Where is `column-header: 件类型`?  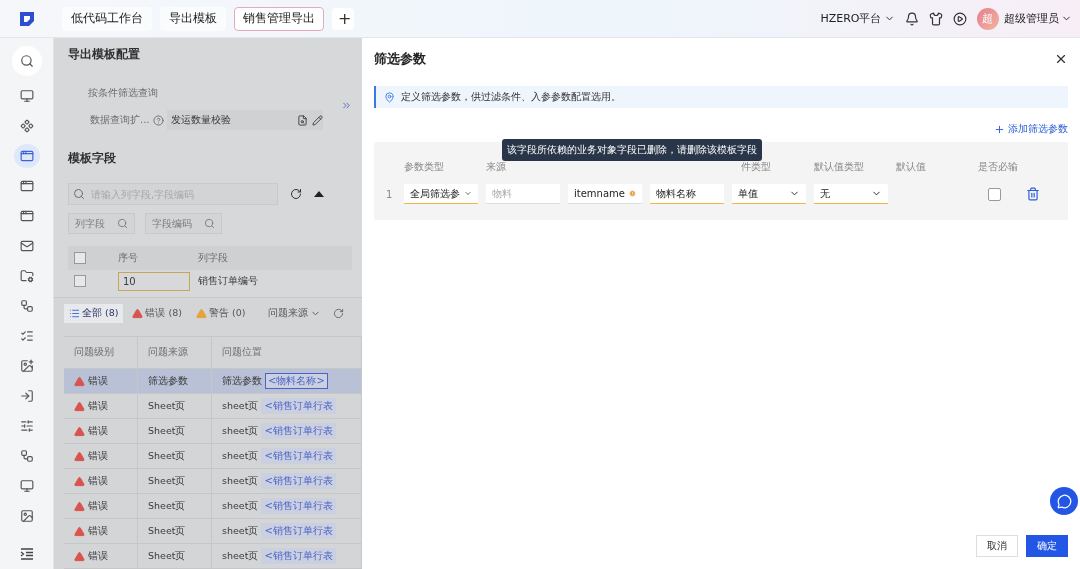
column-header: 件类型 is located at coordinates (756, 167).